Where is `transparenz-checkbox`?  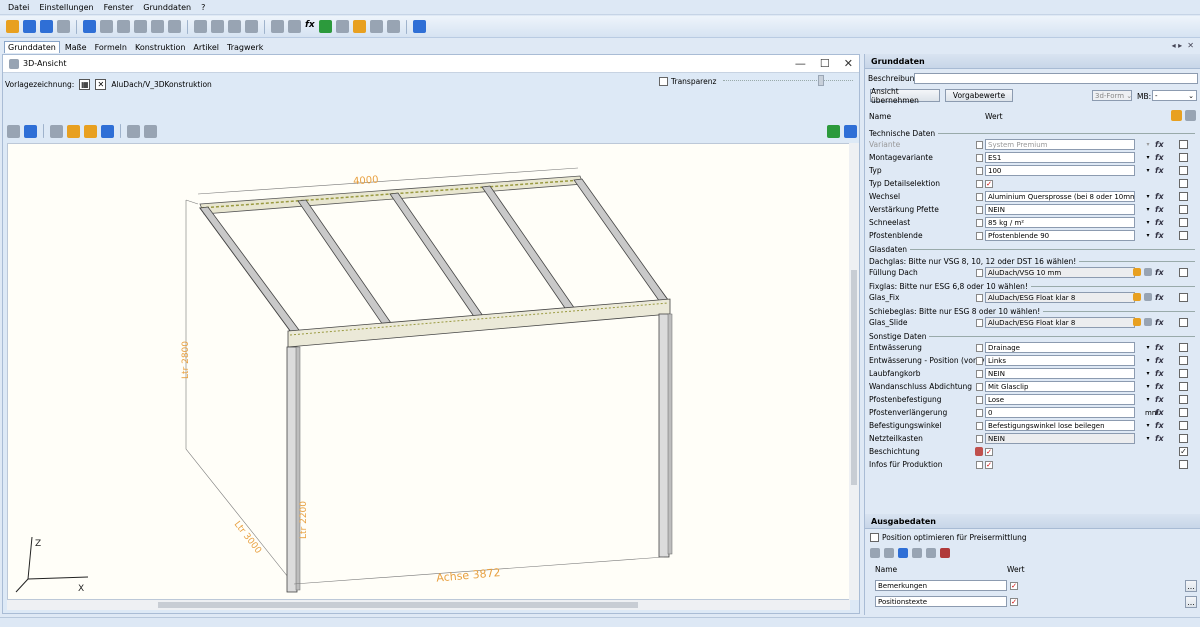
transparenz-checkbox is located at coordinates (663, 81).